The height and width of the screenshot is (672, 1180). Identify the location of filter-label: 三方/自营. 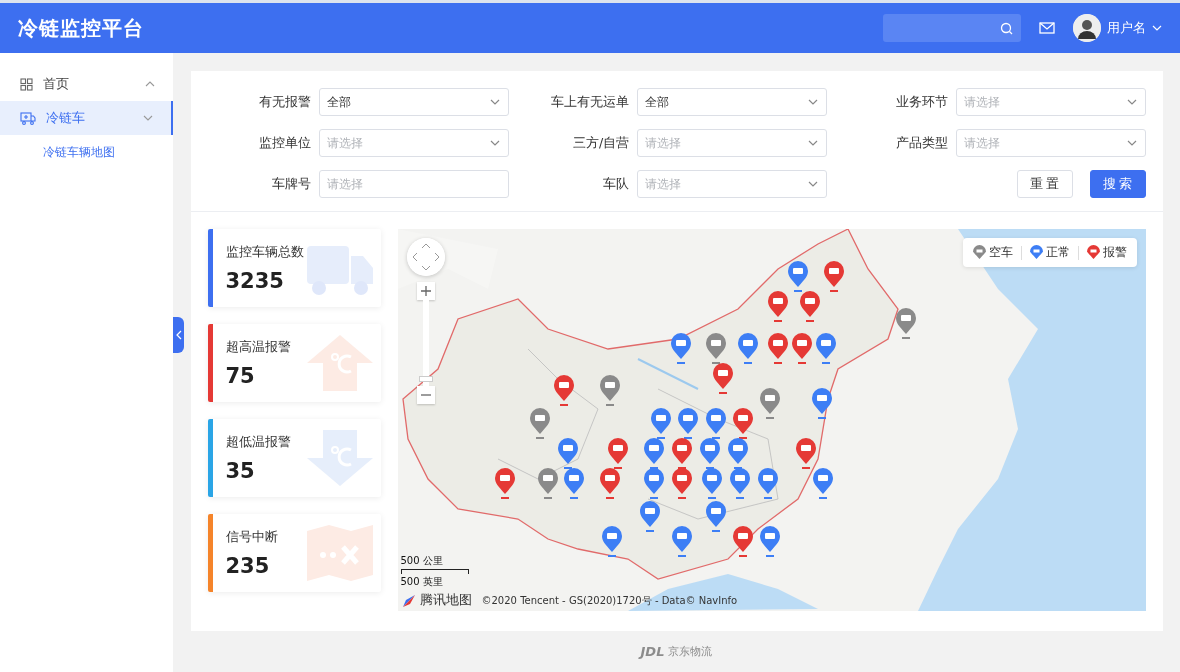
(601, 143).